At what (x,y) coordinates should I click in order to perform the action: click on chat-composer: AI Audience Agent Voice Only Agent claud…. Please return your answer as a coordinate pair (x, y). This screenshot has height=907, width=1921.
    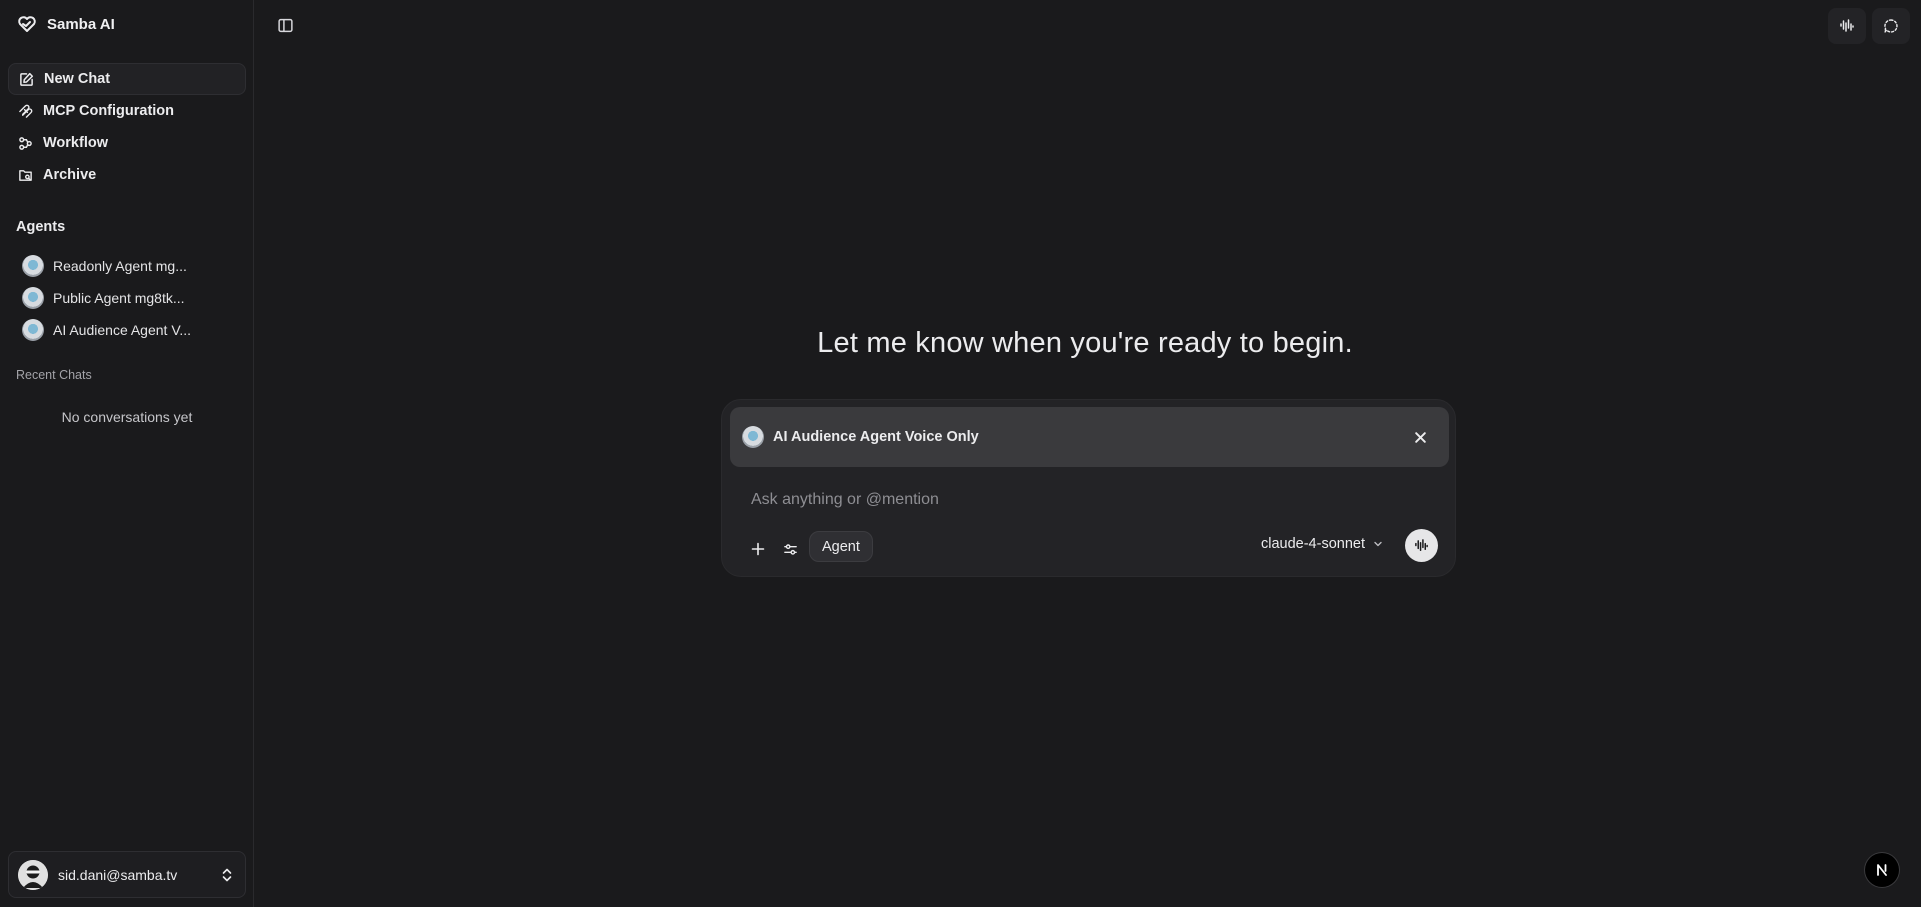
    Looking at the image, I should click on (1088, 488).